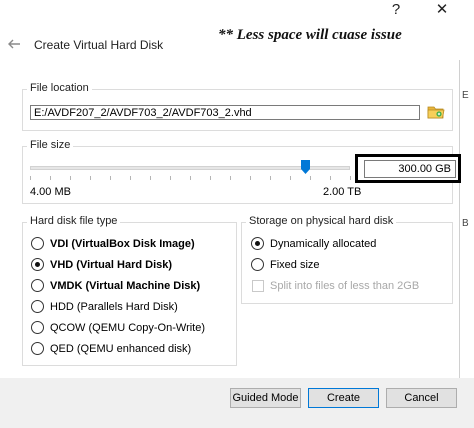 This screenshot has height=428, width=474. I want to click on radio-label: Dynamically allocated, so click(323, 244).